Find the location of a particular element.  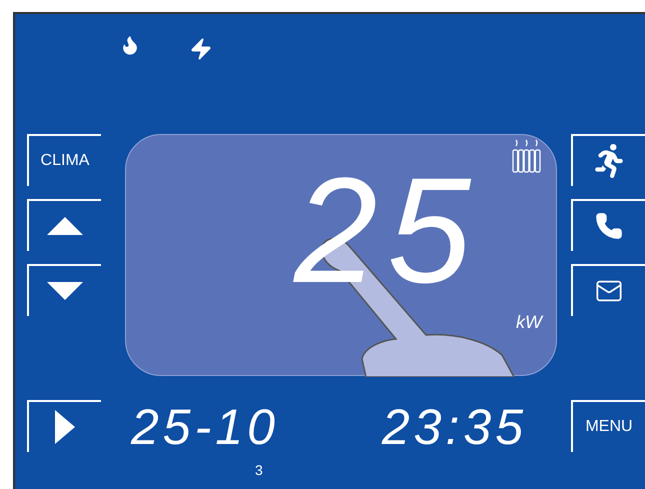

down-arrow-icon is located at coordinates (65, 291).